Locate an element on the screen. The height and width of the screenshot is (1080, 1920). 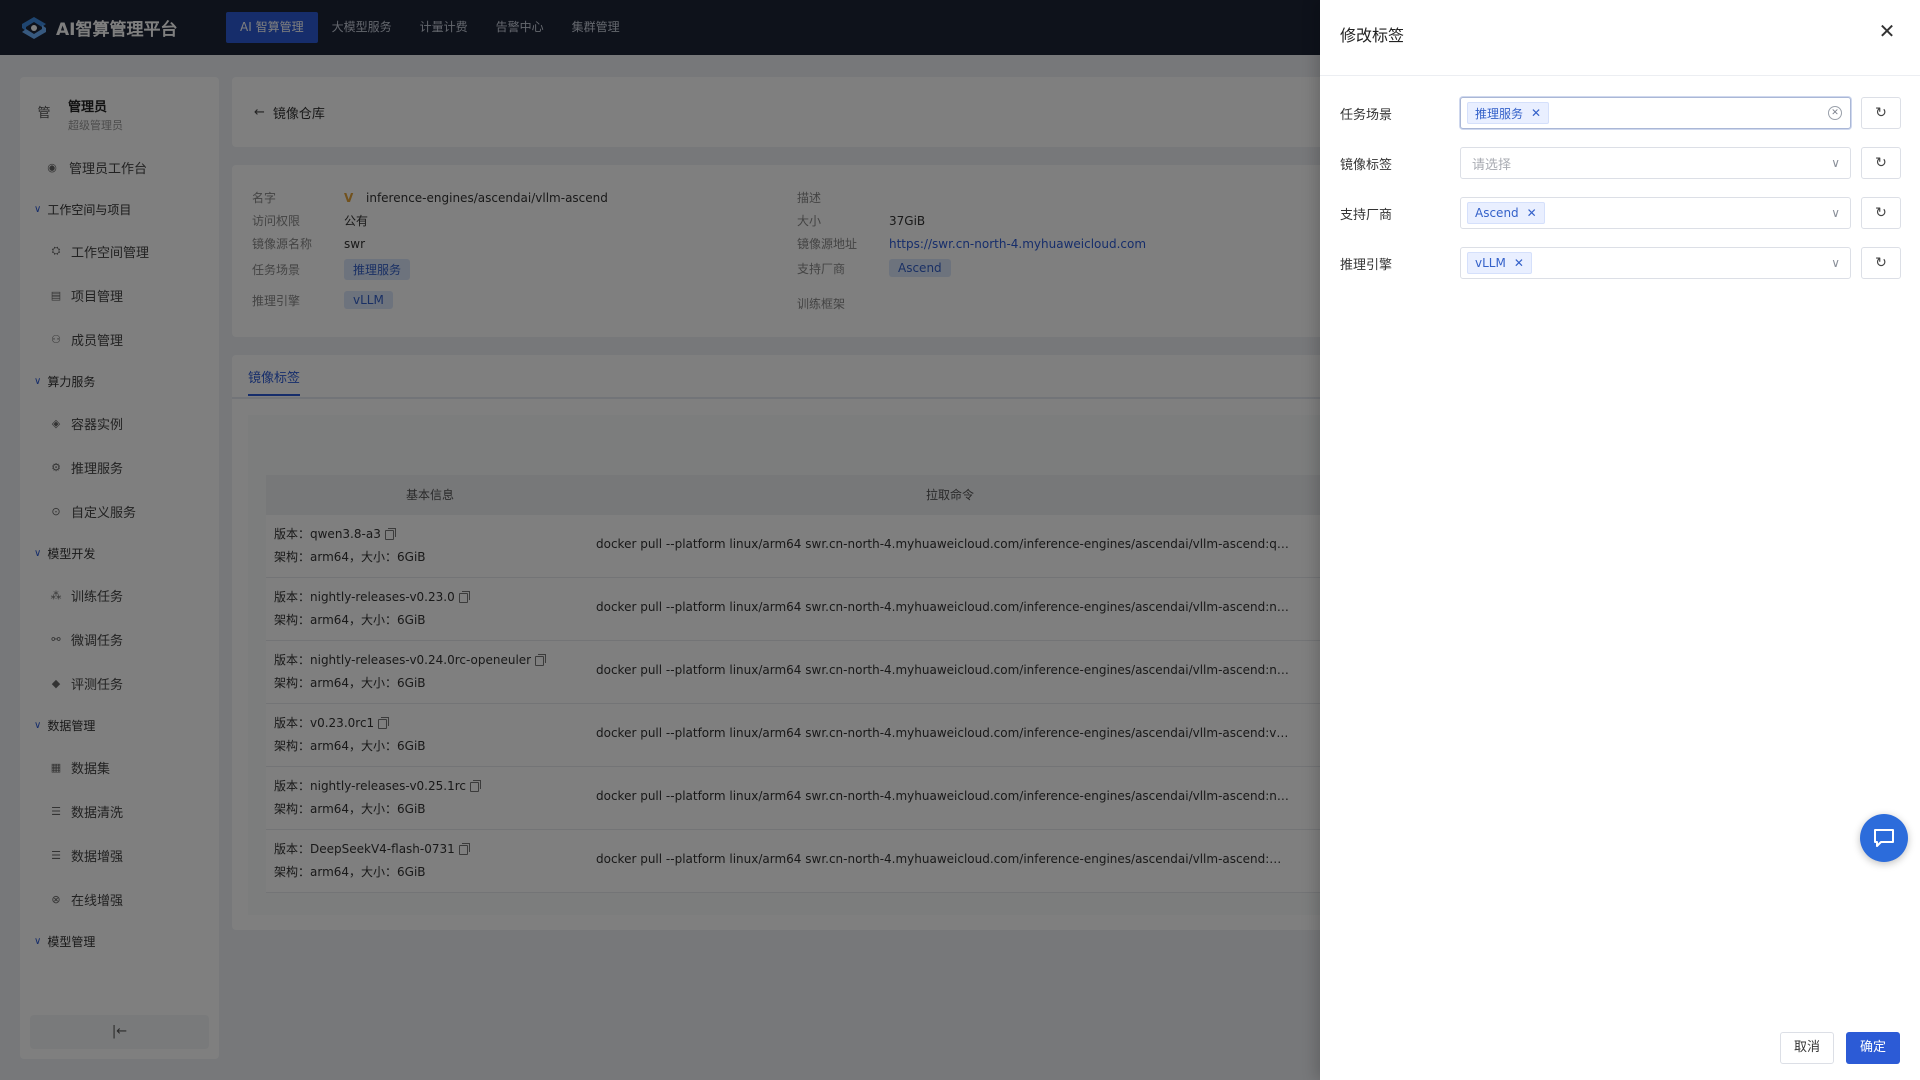
field-vendor: 支持厂商 Ascend ✕ ∨ ↻ is located at coordinates (1620, 213).